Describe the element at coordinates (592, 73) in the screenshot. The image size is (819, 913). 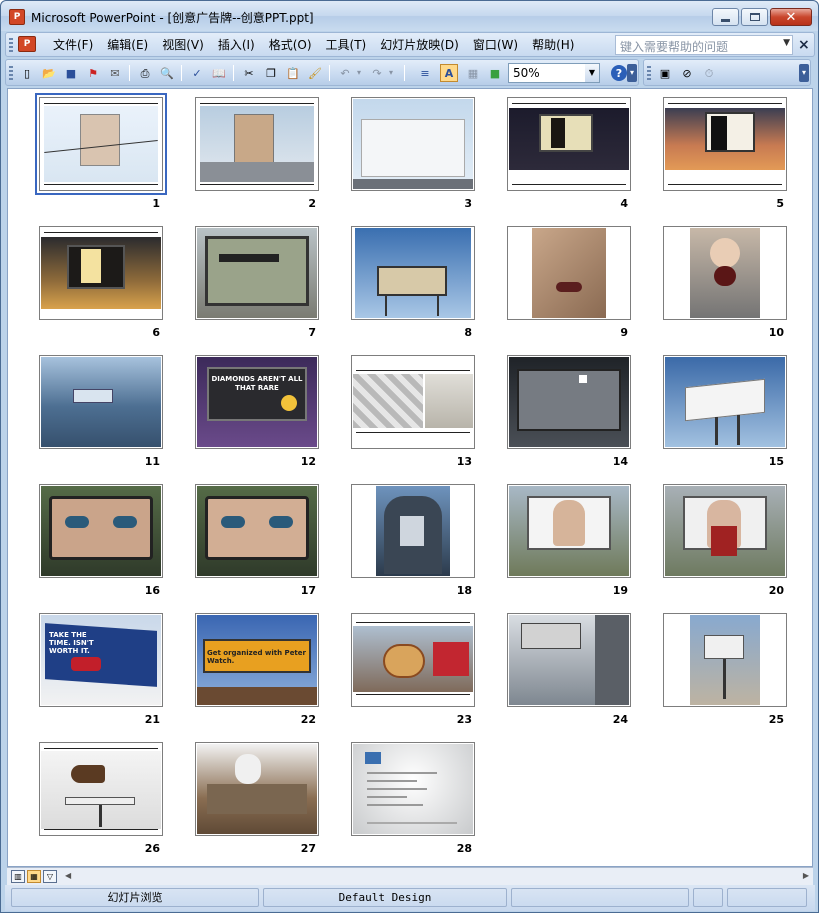
I see `zoom-dropdown-icon: ▼` at that location.